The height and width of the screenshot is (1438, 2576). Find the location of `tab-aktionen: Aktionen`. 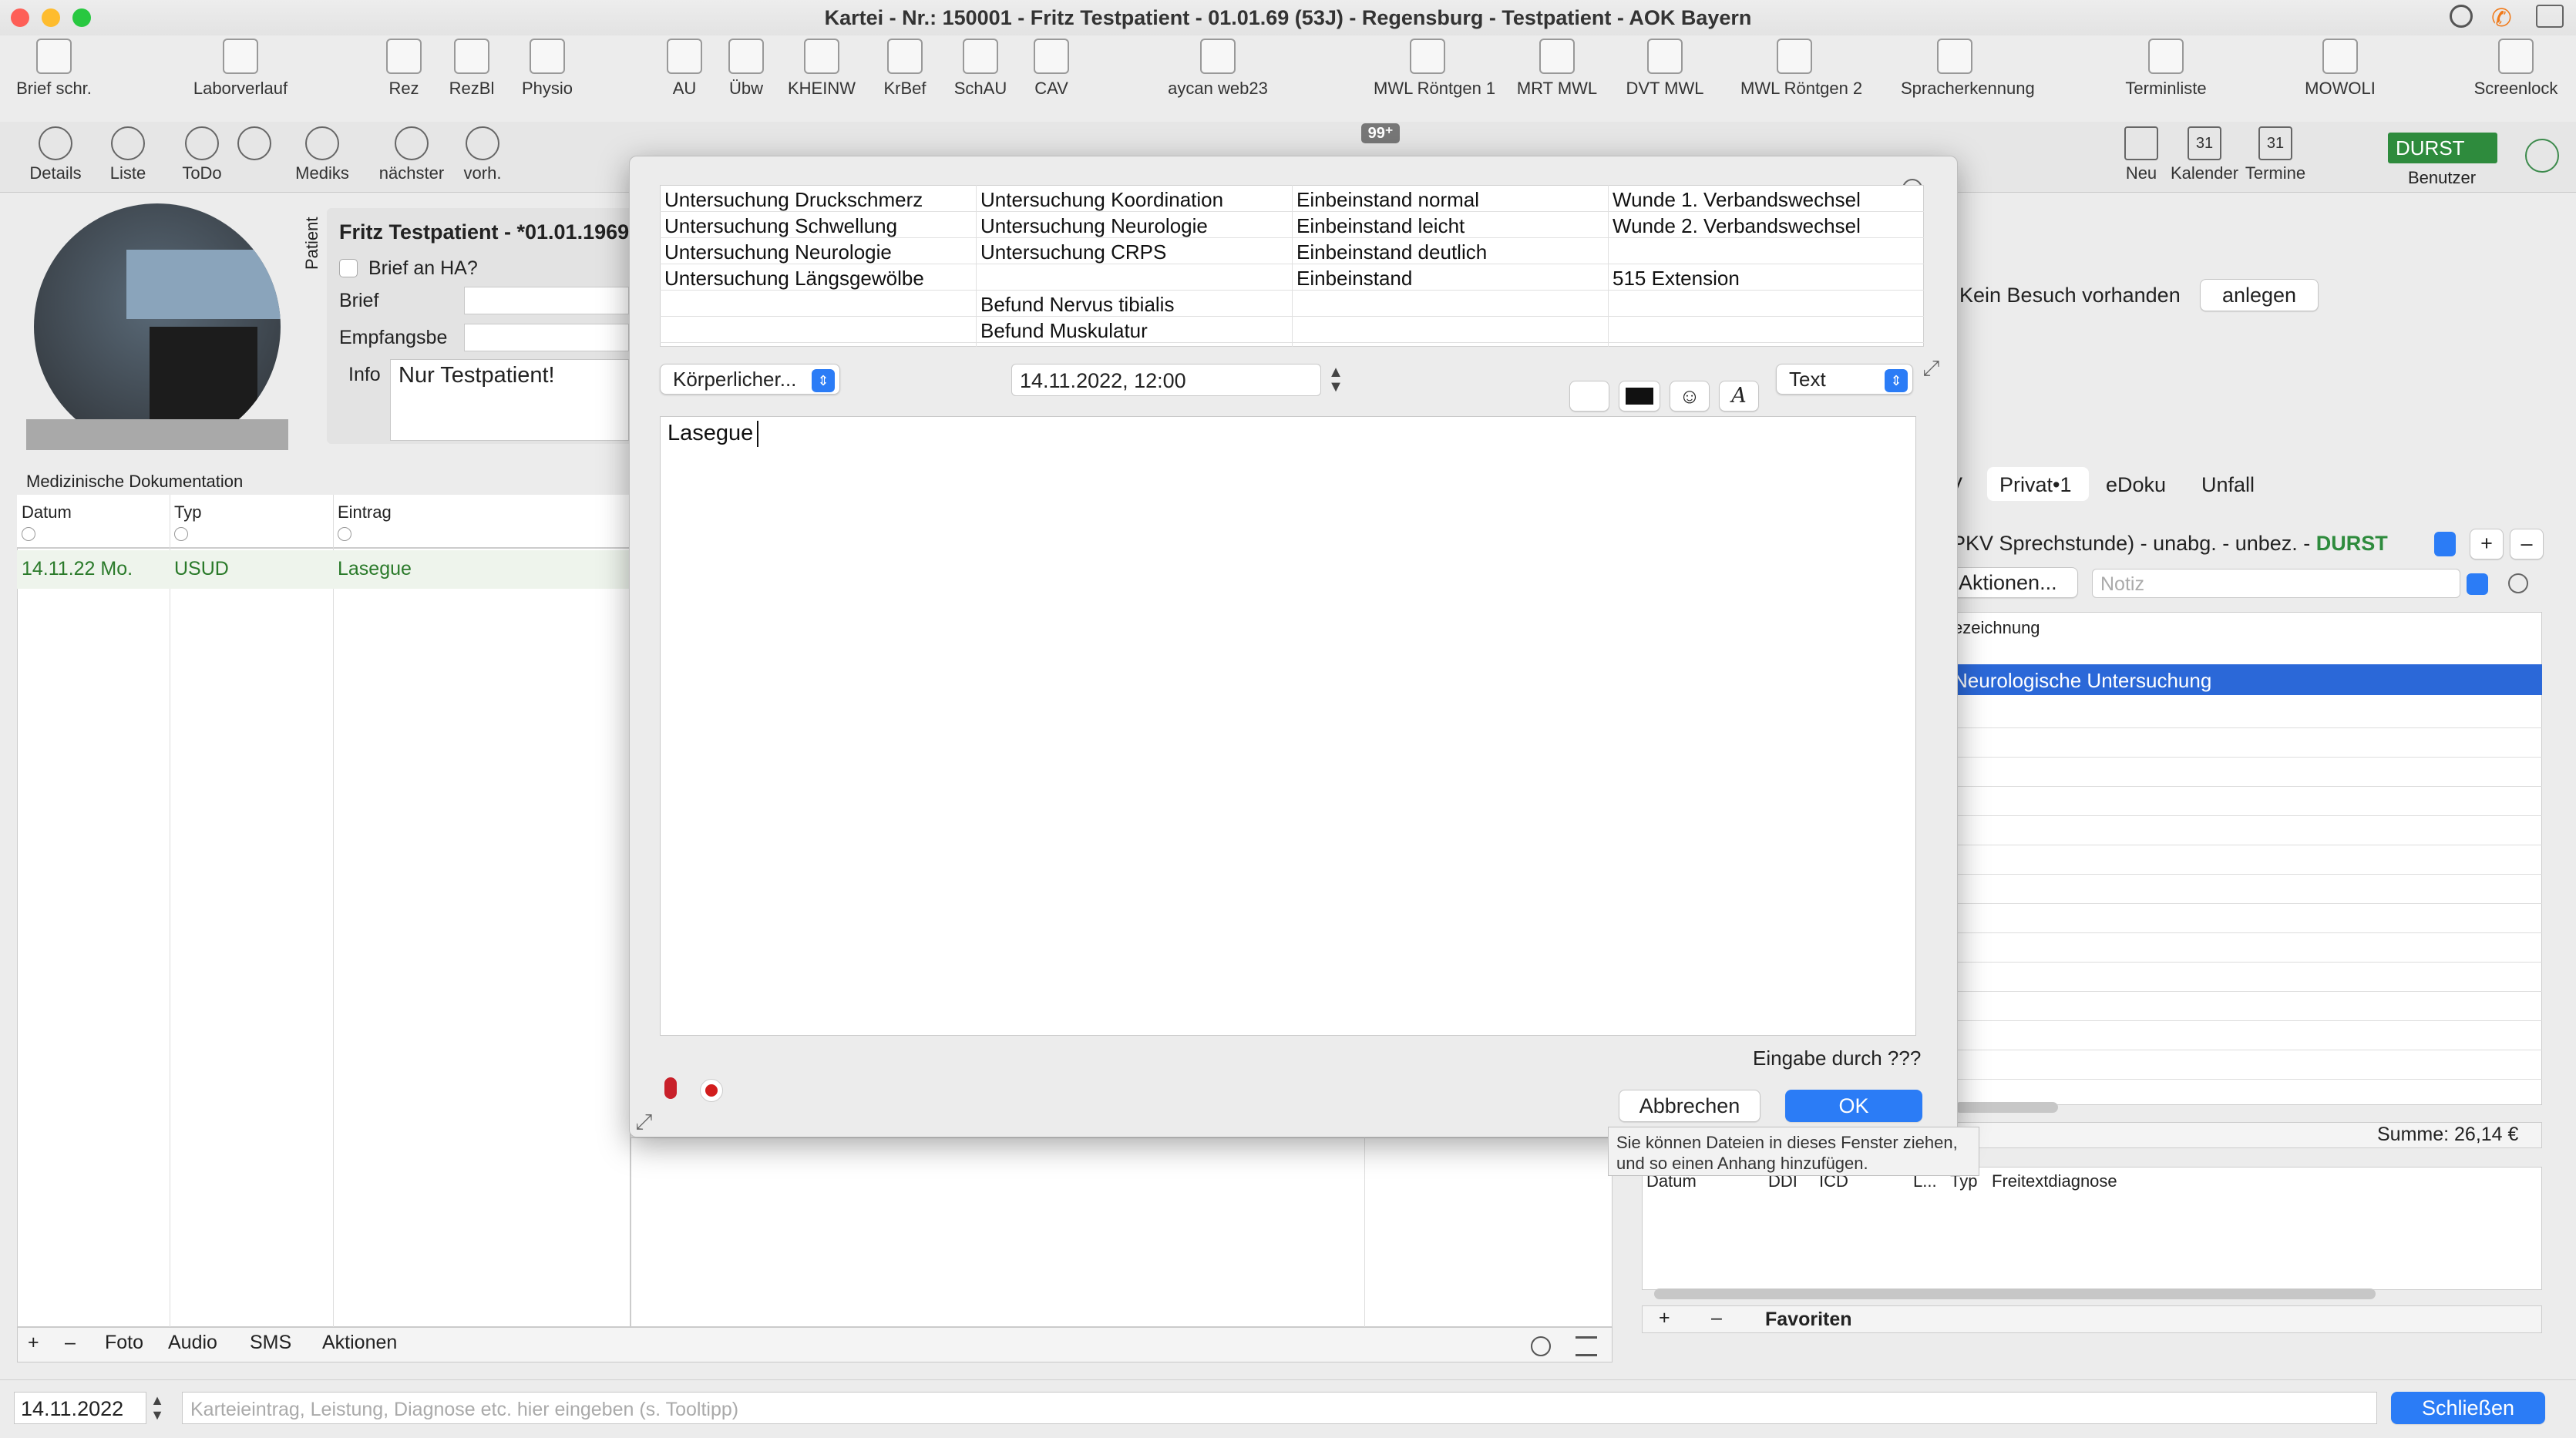

tab-aktionen: Aktionen is located at coordinates (359, 1343).